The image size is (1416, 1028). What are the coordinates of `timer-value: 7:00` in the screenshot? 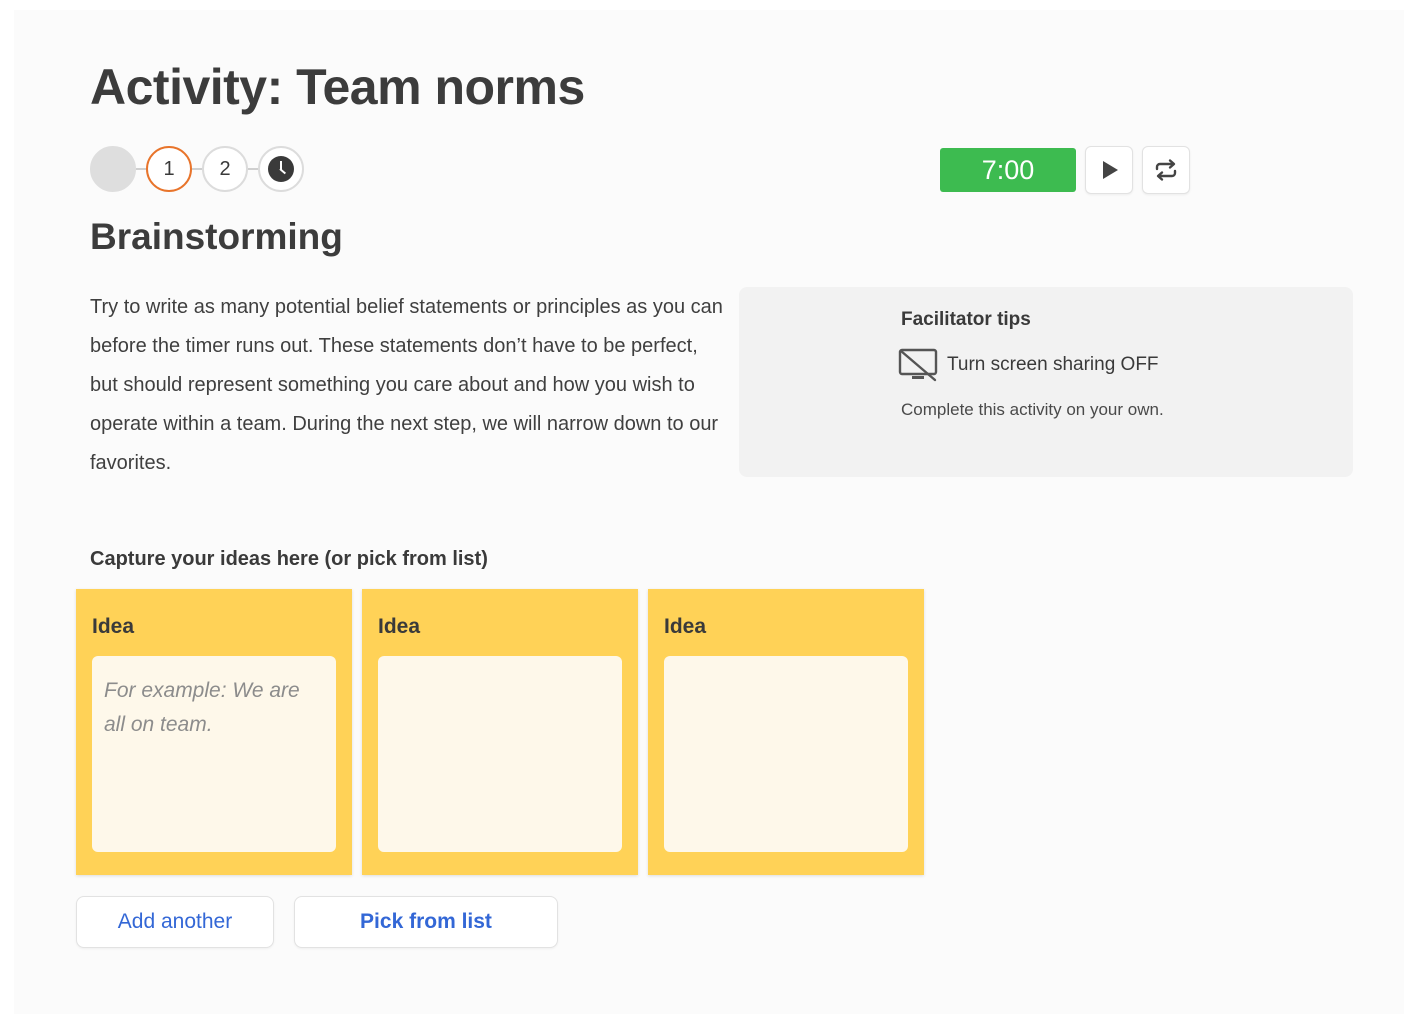 It's located at (1008, 169).